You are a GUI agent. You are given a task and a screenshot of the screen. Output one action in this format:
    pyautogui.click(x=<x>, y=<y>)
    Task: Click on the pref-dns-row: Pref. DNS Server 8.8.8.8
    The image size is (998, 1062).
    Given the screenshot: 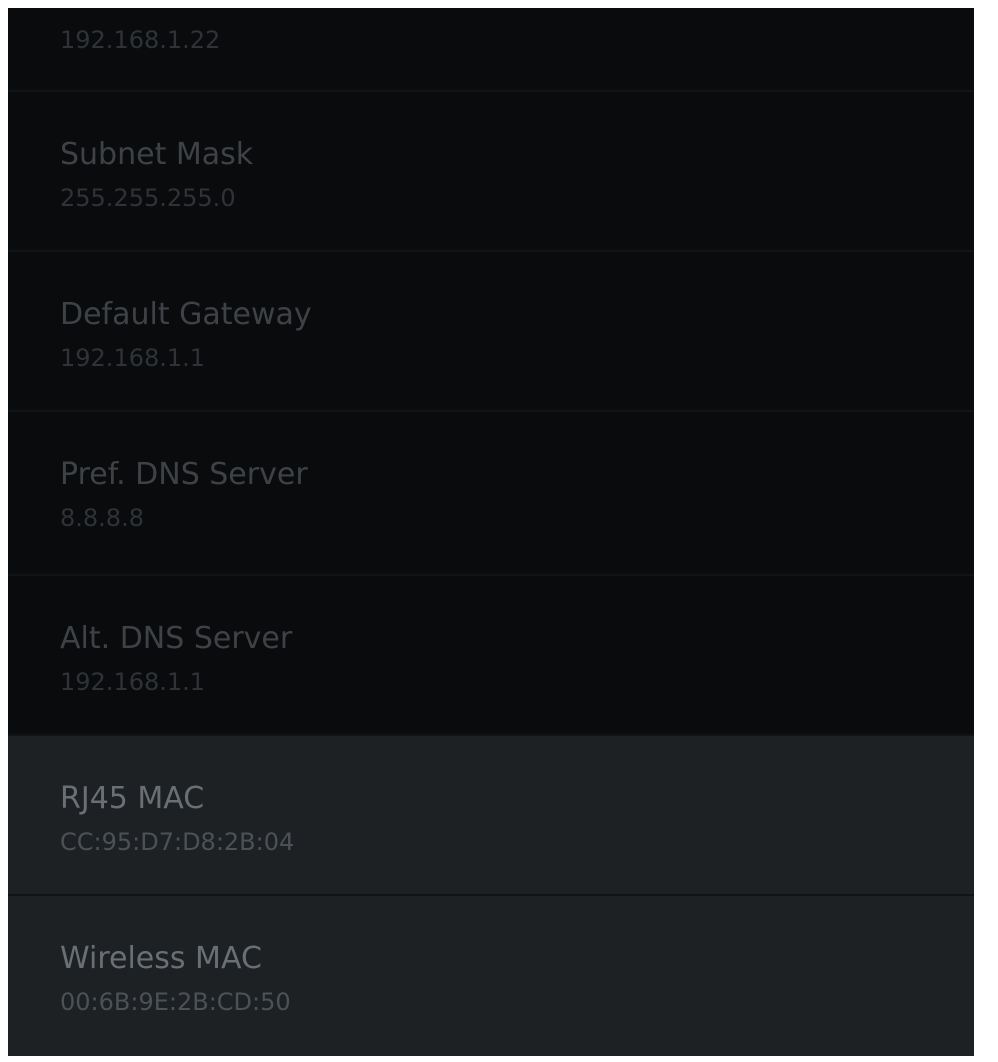 What is the action you would take?
    pyautogui.click(x=491, y=494)
    